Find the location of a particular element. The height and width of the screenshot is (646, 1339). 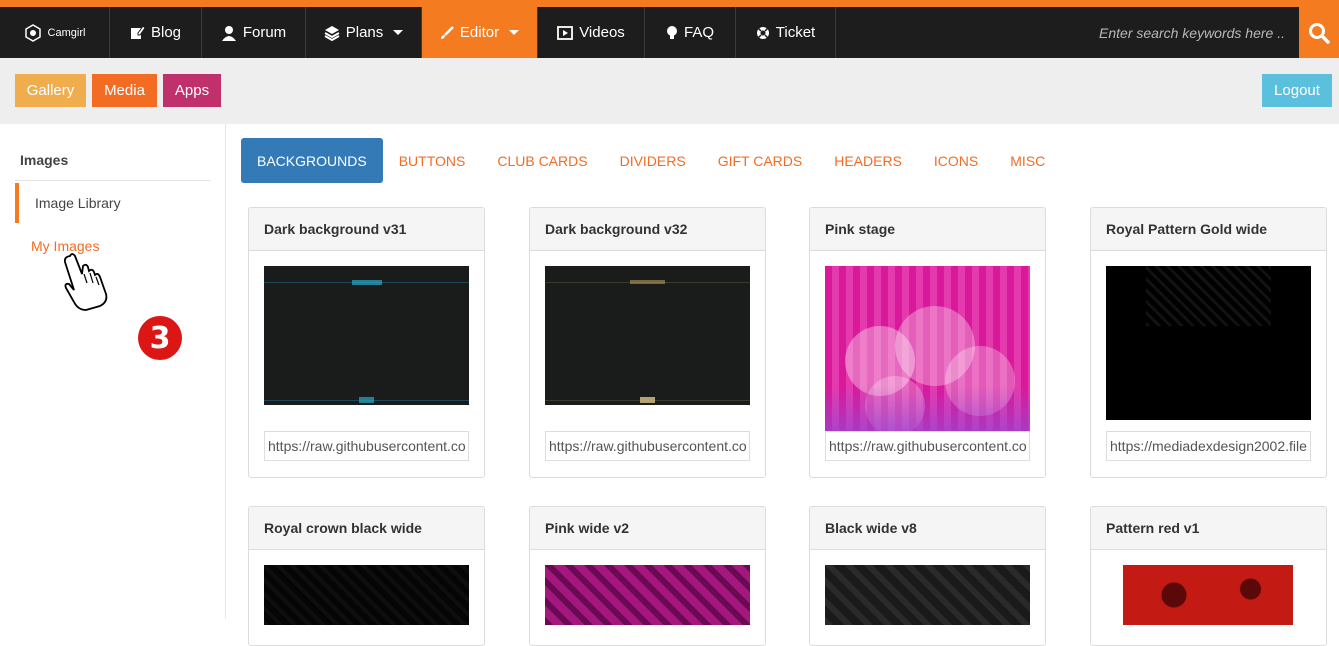

image-card: Black wide v8 is located at coordinates (927, 576).